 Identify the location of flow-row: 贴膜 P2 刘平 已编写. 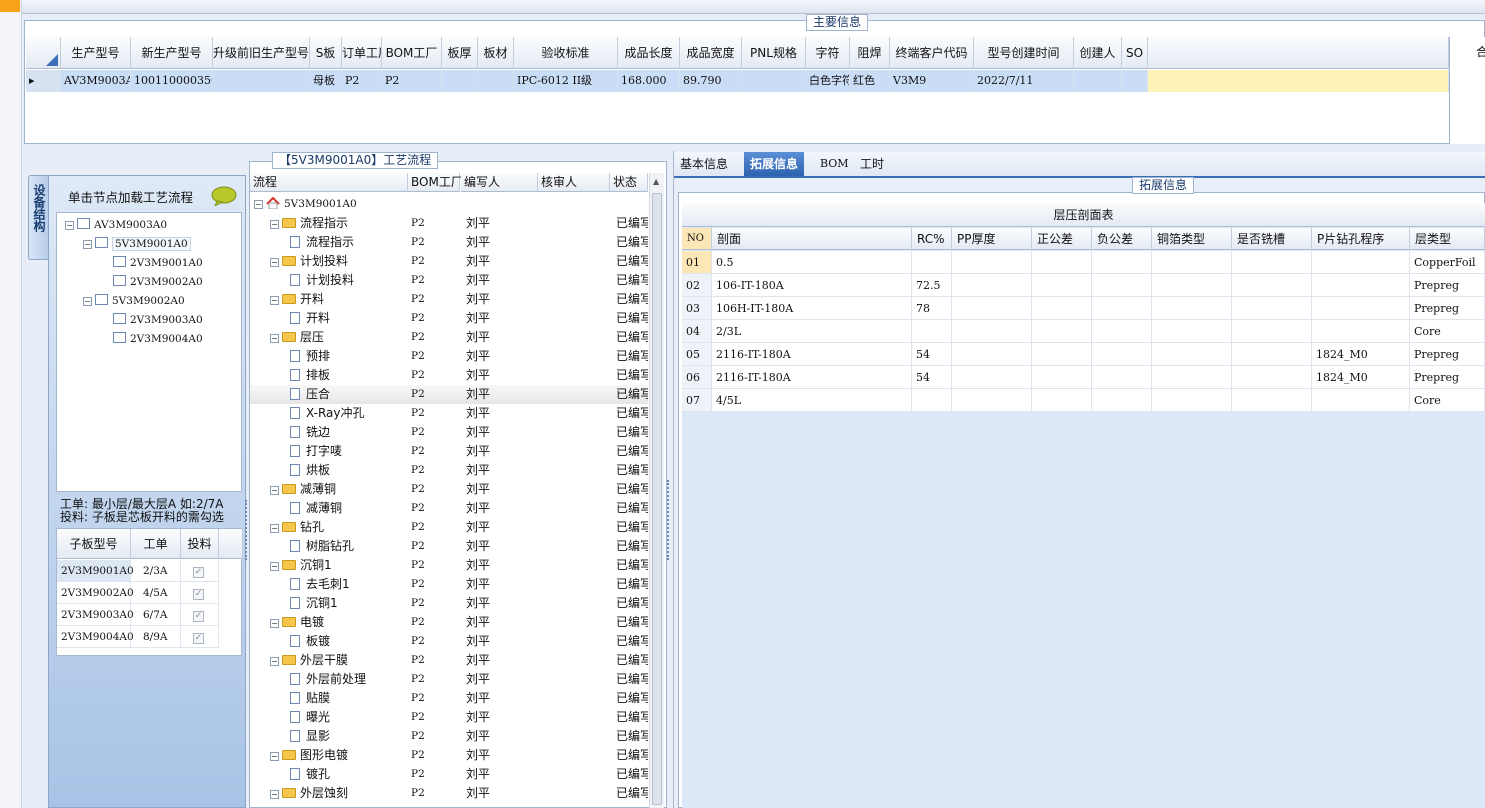
(449, 698).